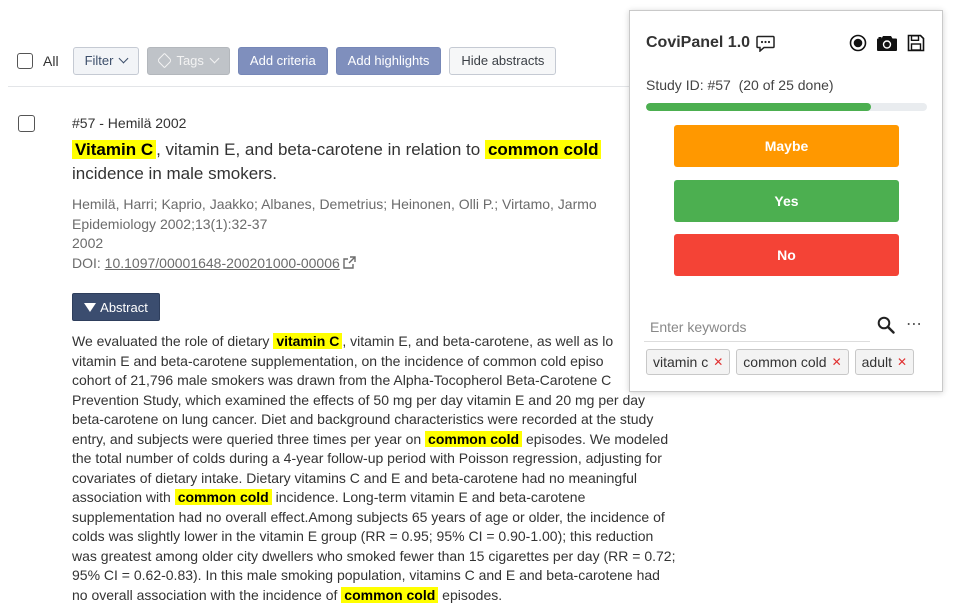 Image resolution: width=955 pixels, height=616 pixels. I want to click on caret-down-icon, so click(90, 307).